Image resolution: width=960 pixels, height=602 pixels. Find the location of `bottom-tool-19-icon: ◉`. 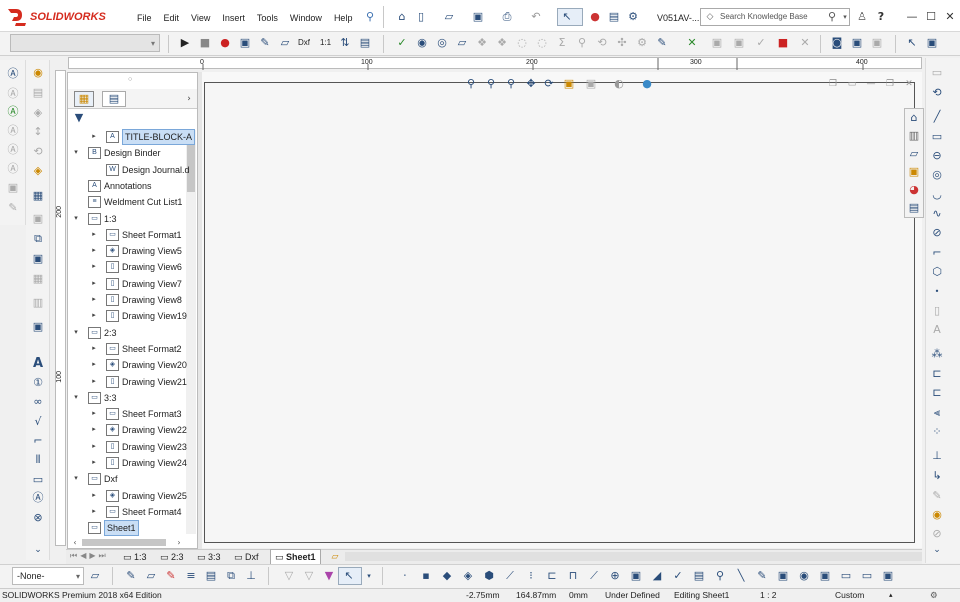

bottom-tool-19-icon: ◉ is located at coordinates (804, 576).